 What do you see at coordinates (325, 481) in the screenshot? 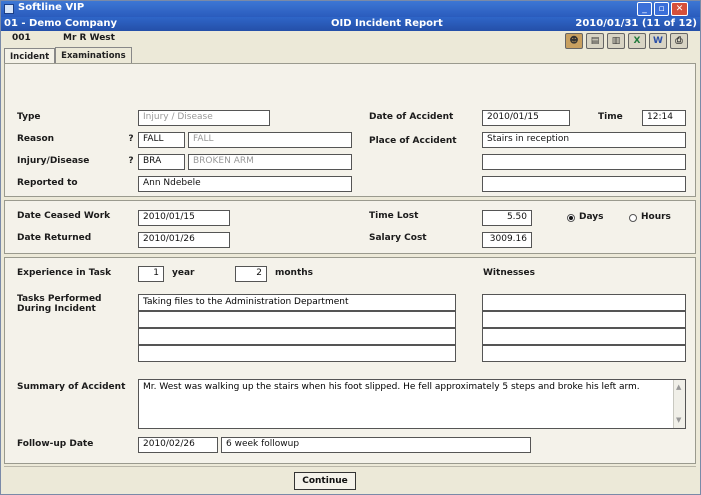
I see `continue-button: Continue` at bounding box center [325, 481].